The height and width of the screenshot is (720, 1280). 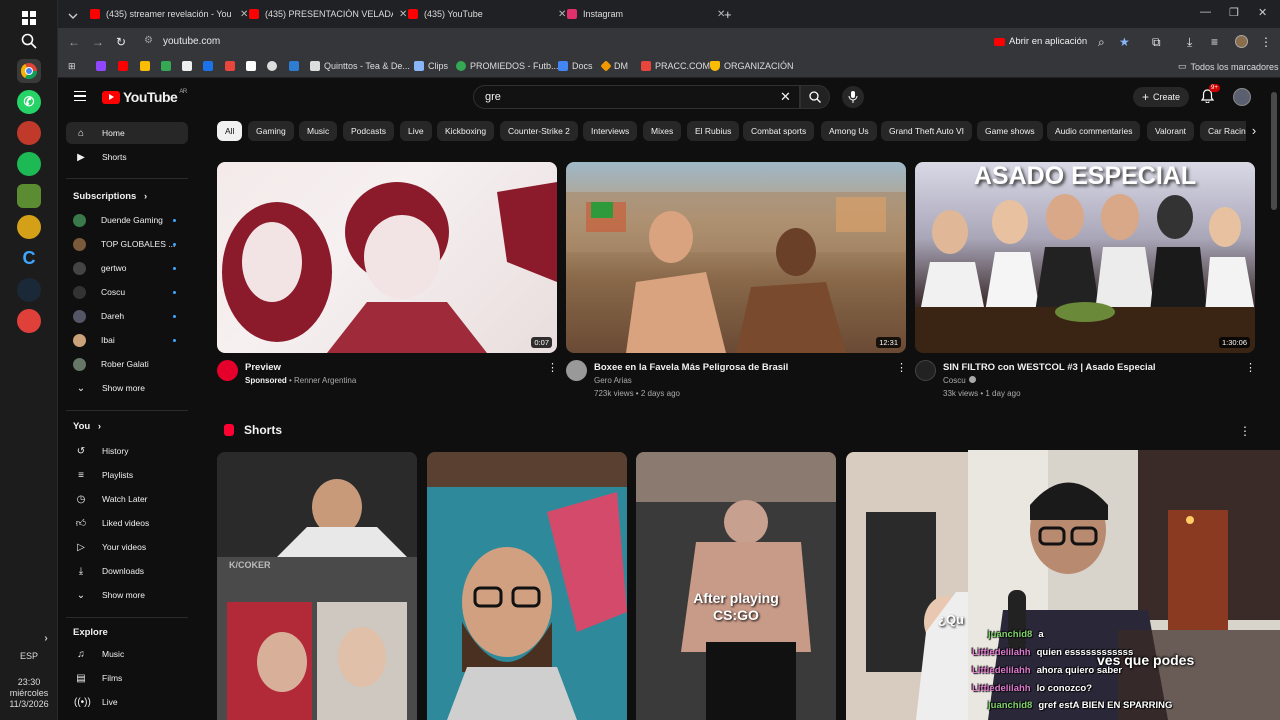 I want to click on chip-el-rubius: El Rubius, so click(x=713, y=131).